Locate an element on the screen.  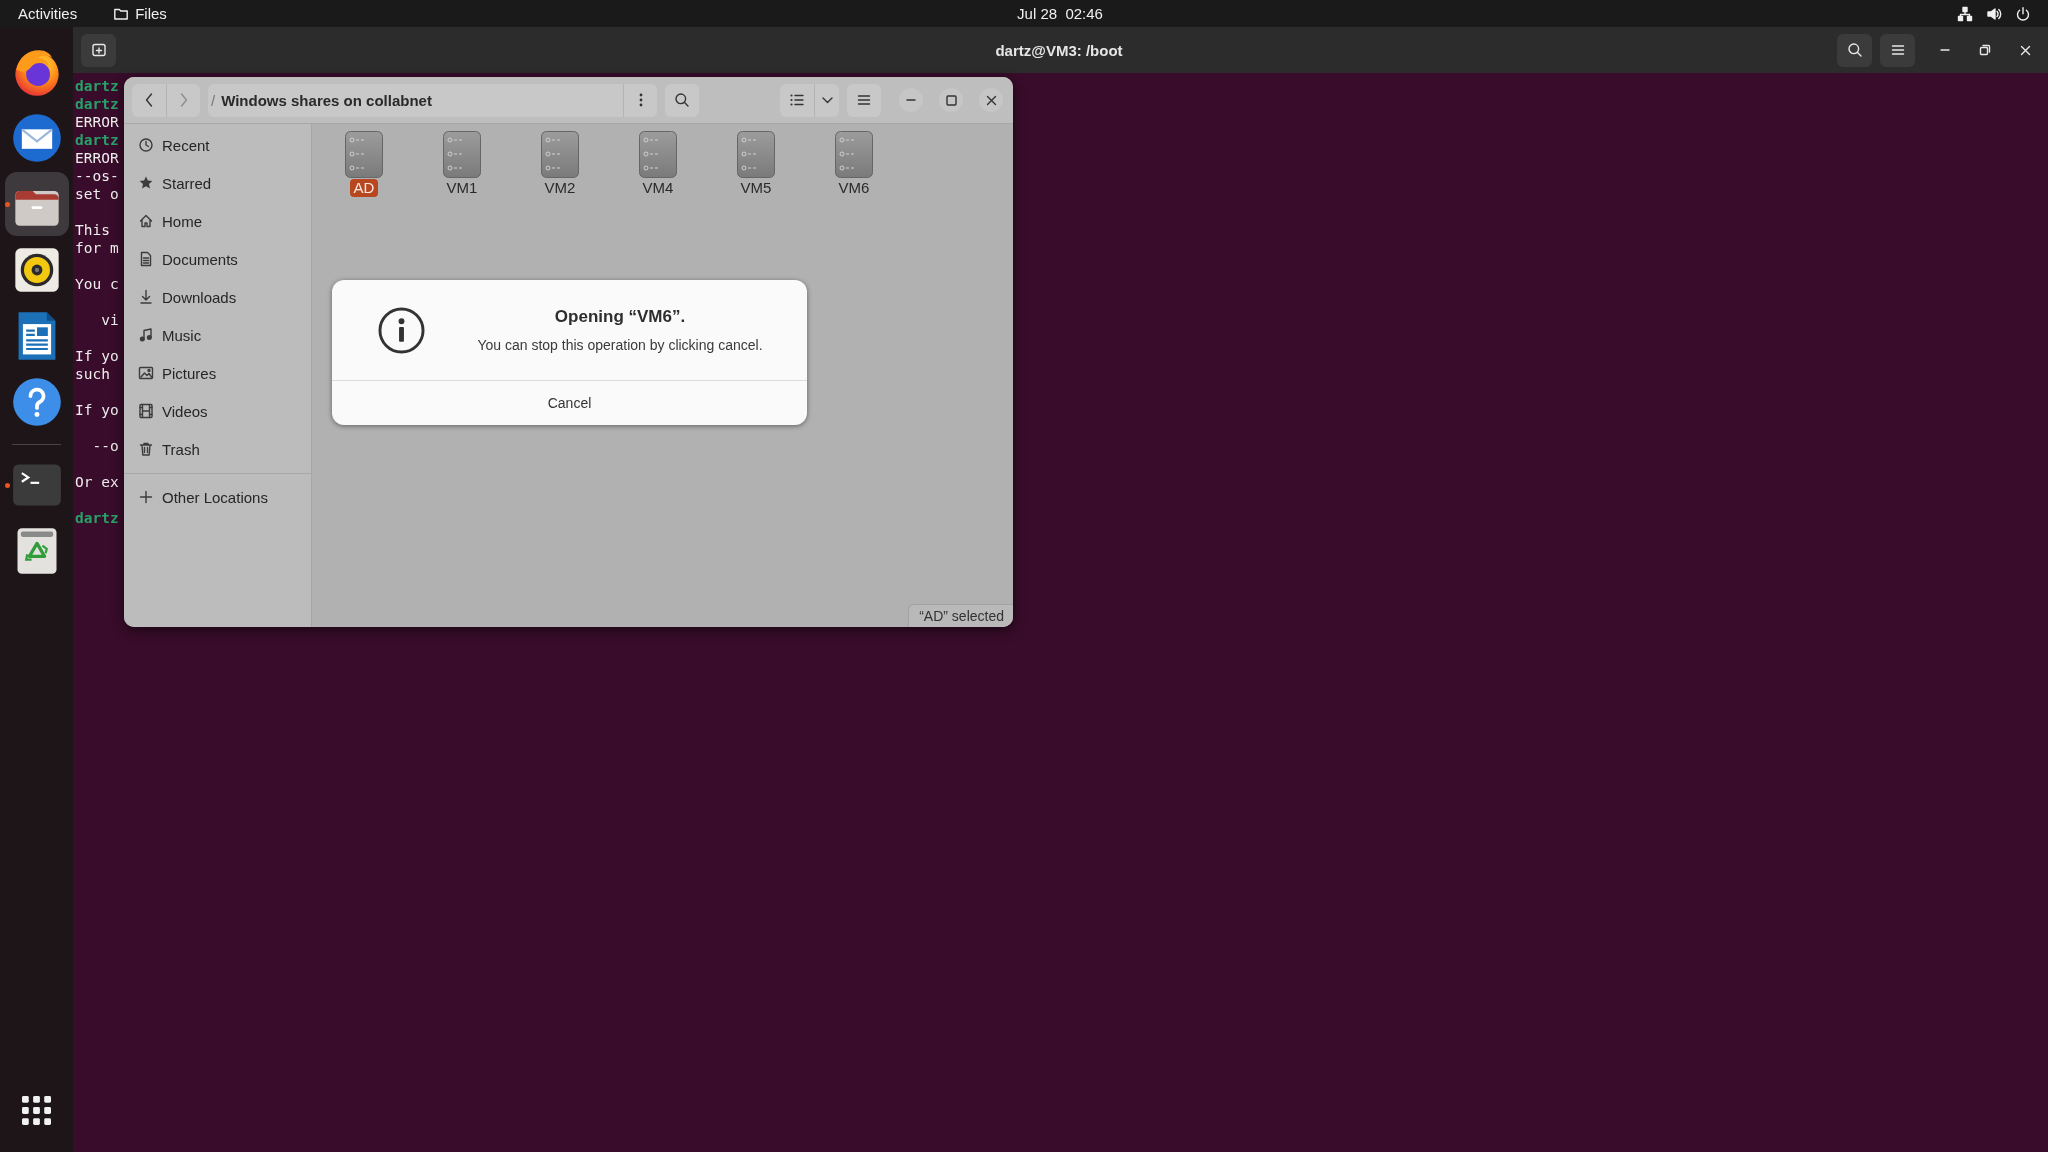
terminal-line: This is located at coordinates (92, 230).